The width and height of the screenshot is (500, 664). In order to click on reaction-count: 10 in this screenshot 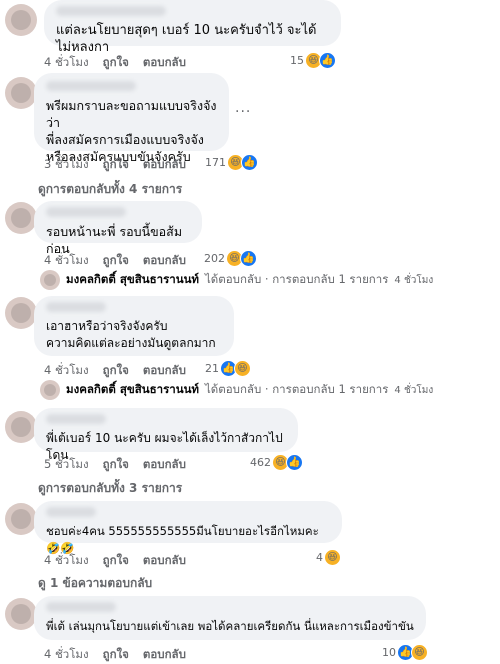, I will do `click(389, 652)`.